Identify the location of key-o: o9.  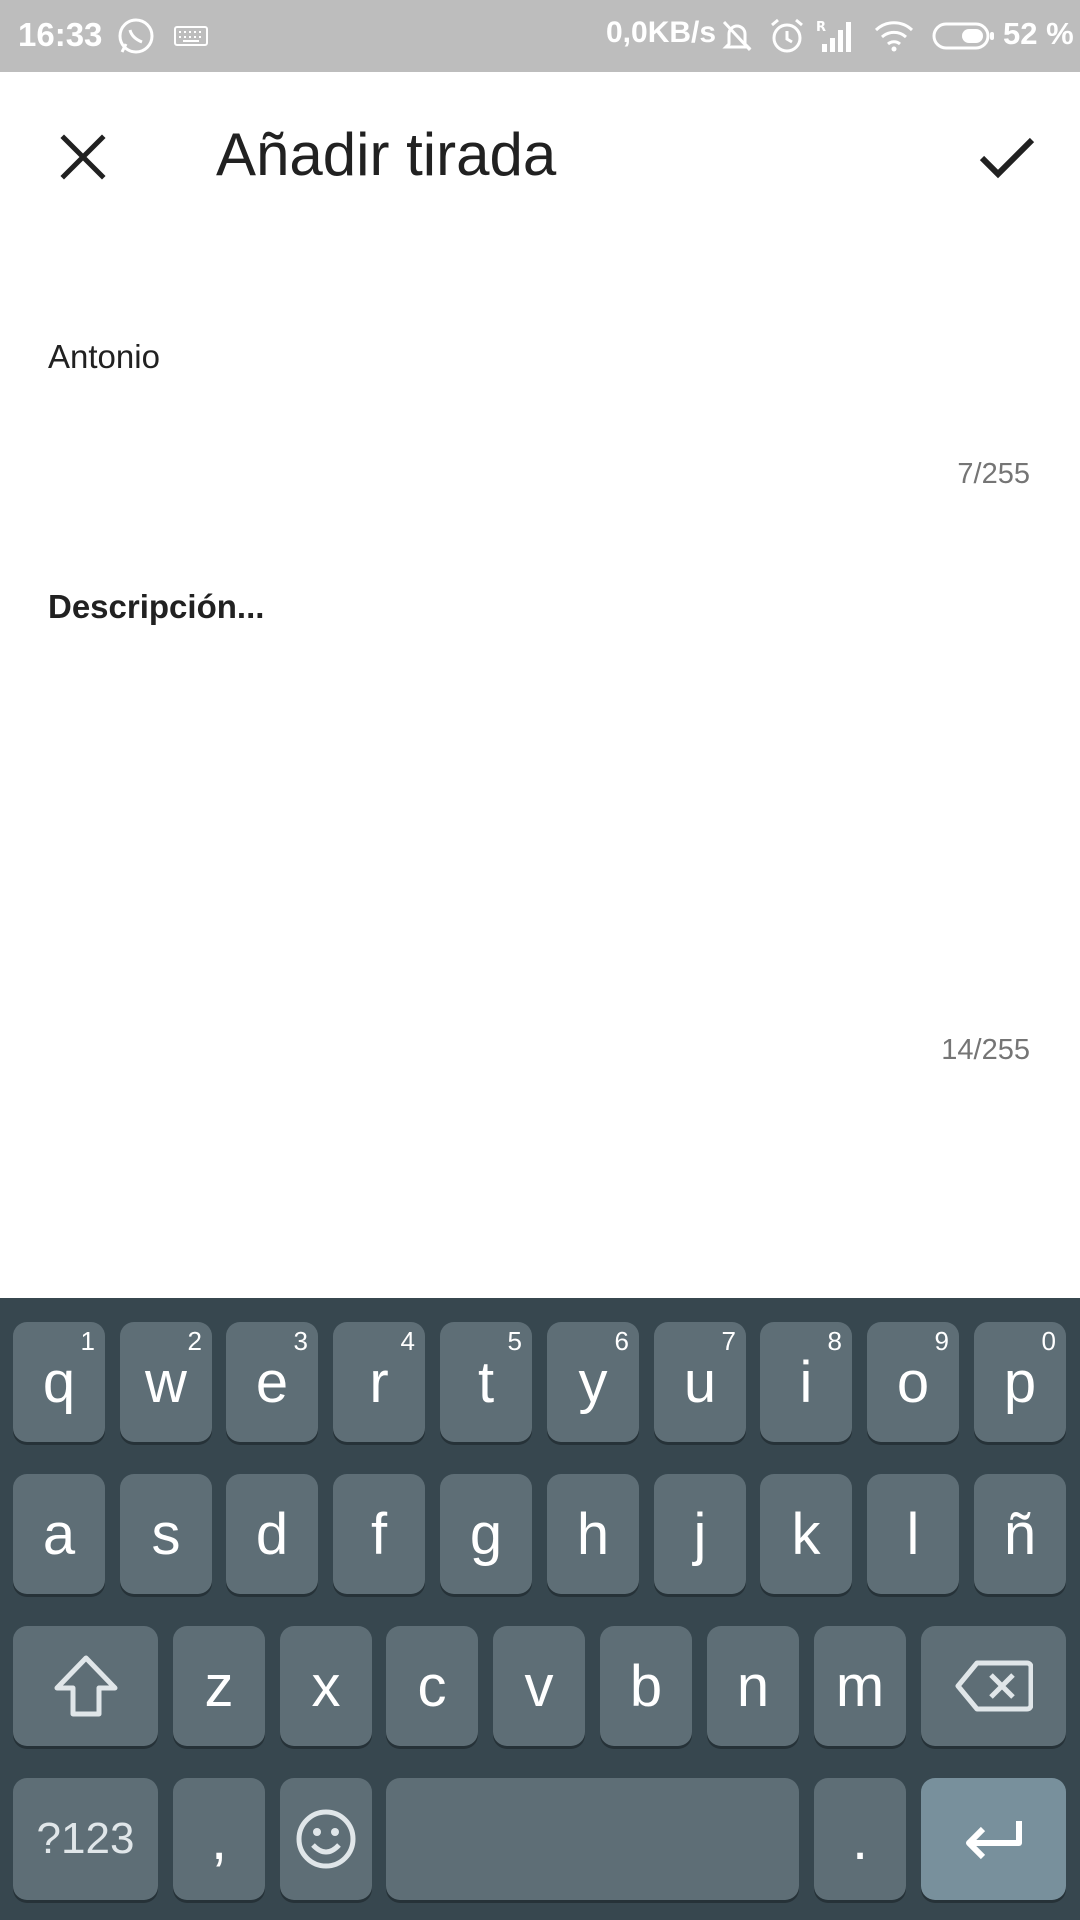
(913, 1382).